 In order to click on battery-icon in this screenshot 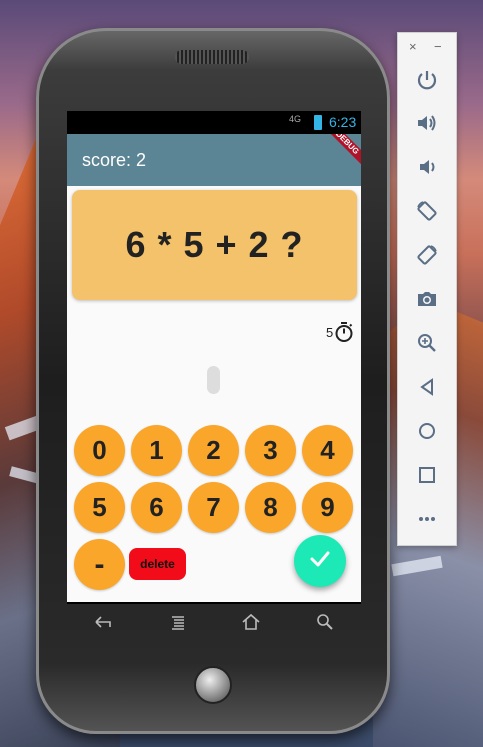, I will do `click(318, 122)`.